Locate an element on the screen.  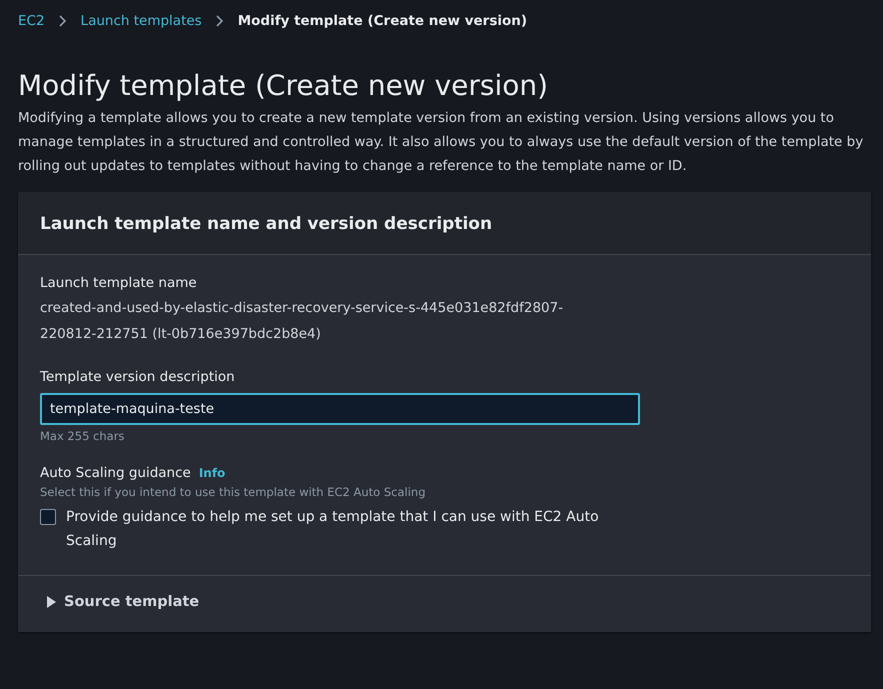
field-label: Template version description is located at coordinates (138, 377).